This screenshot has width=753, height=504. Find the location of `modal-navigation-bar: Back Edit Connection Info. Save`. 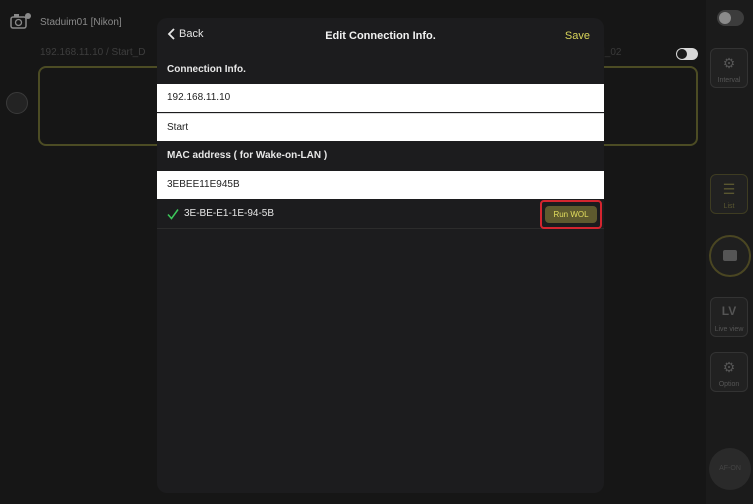

modal-navigation-bar: Back Edit Connection Info. Save is located at coordinates (380, 36).